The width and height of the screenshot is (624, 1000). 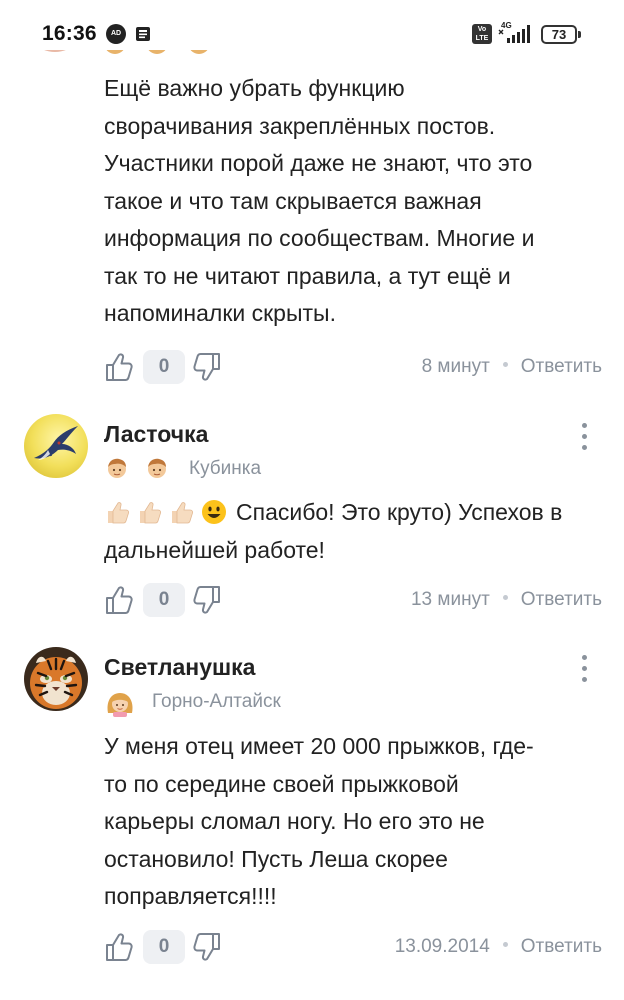 What do you see at coordinates (69, 33) in the screenshot?
I see `status-time: 16:36` at bounding box center [69, 33].